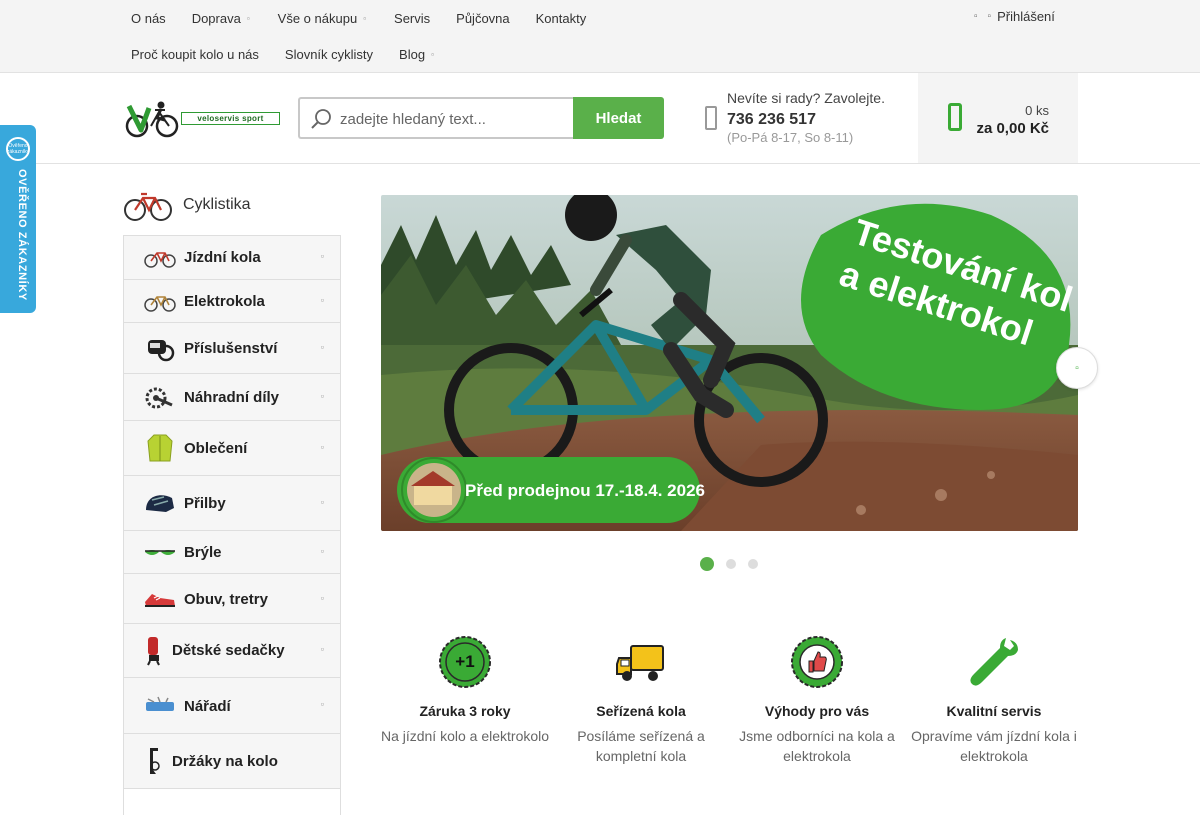 Image resolution: width=1200 pixels, height=815 pixels. I want to click on logo-wordmark: veloservis sport, so click(230, 118).